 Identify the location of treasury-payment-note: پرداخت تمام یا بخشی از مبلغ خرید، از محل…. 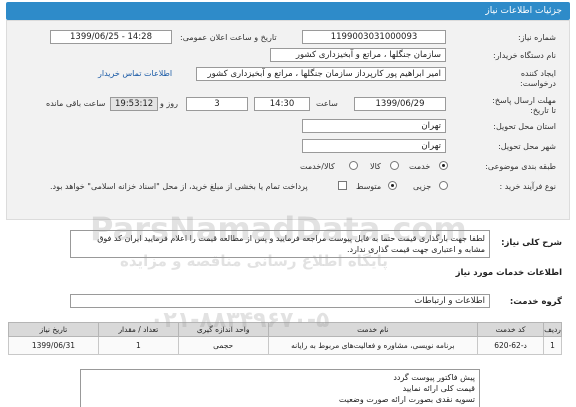
(179, 186).